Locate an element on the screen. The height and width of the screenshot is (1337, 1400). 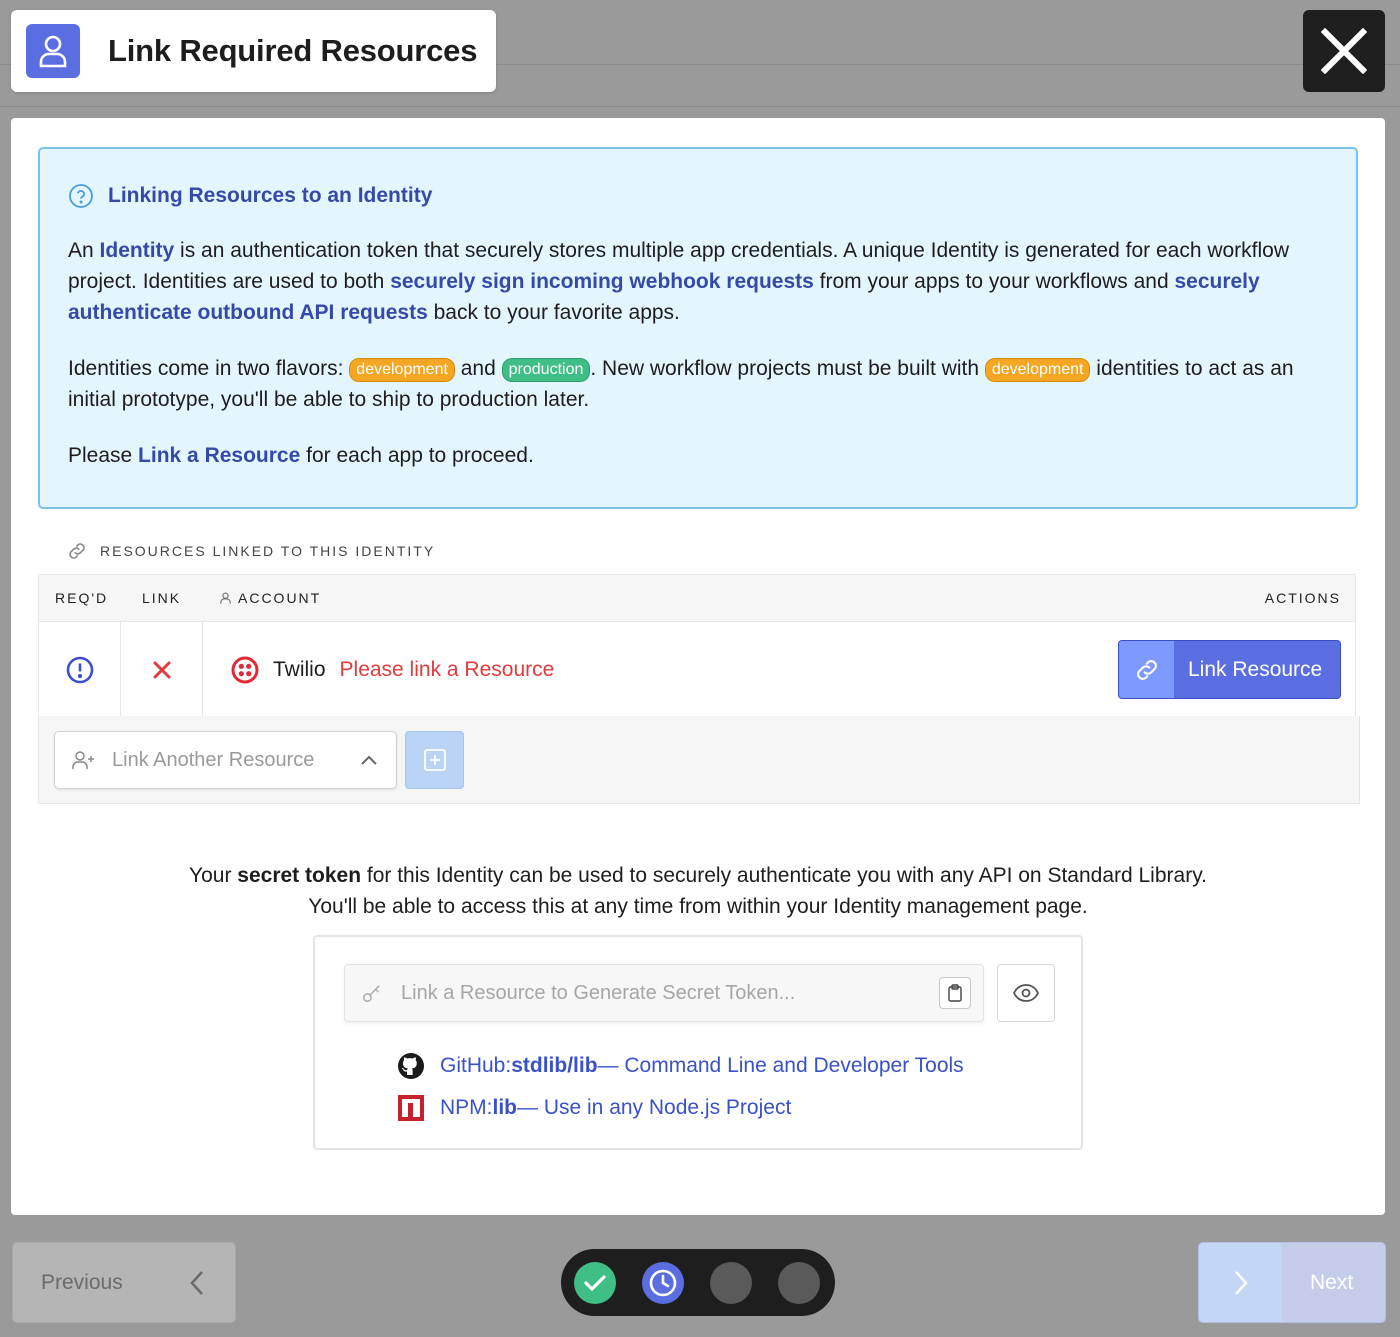
column-actions: ACTIONS is located at coordinates (1302, 598).